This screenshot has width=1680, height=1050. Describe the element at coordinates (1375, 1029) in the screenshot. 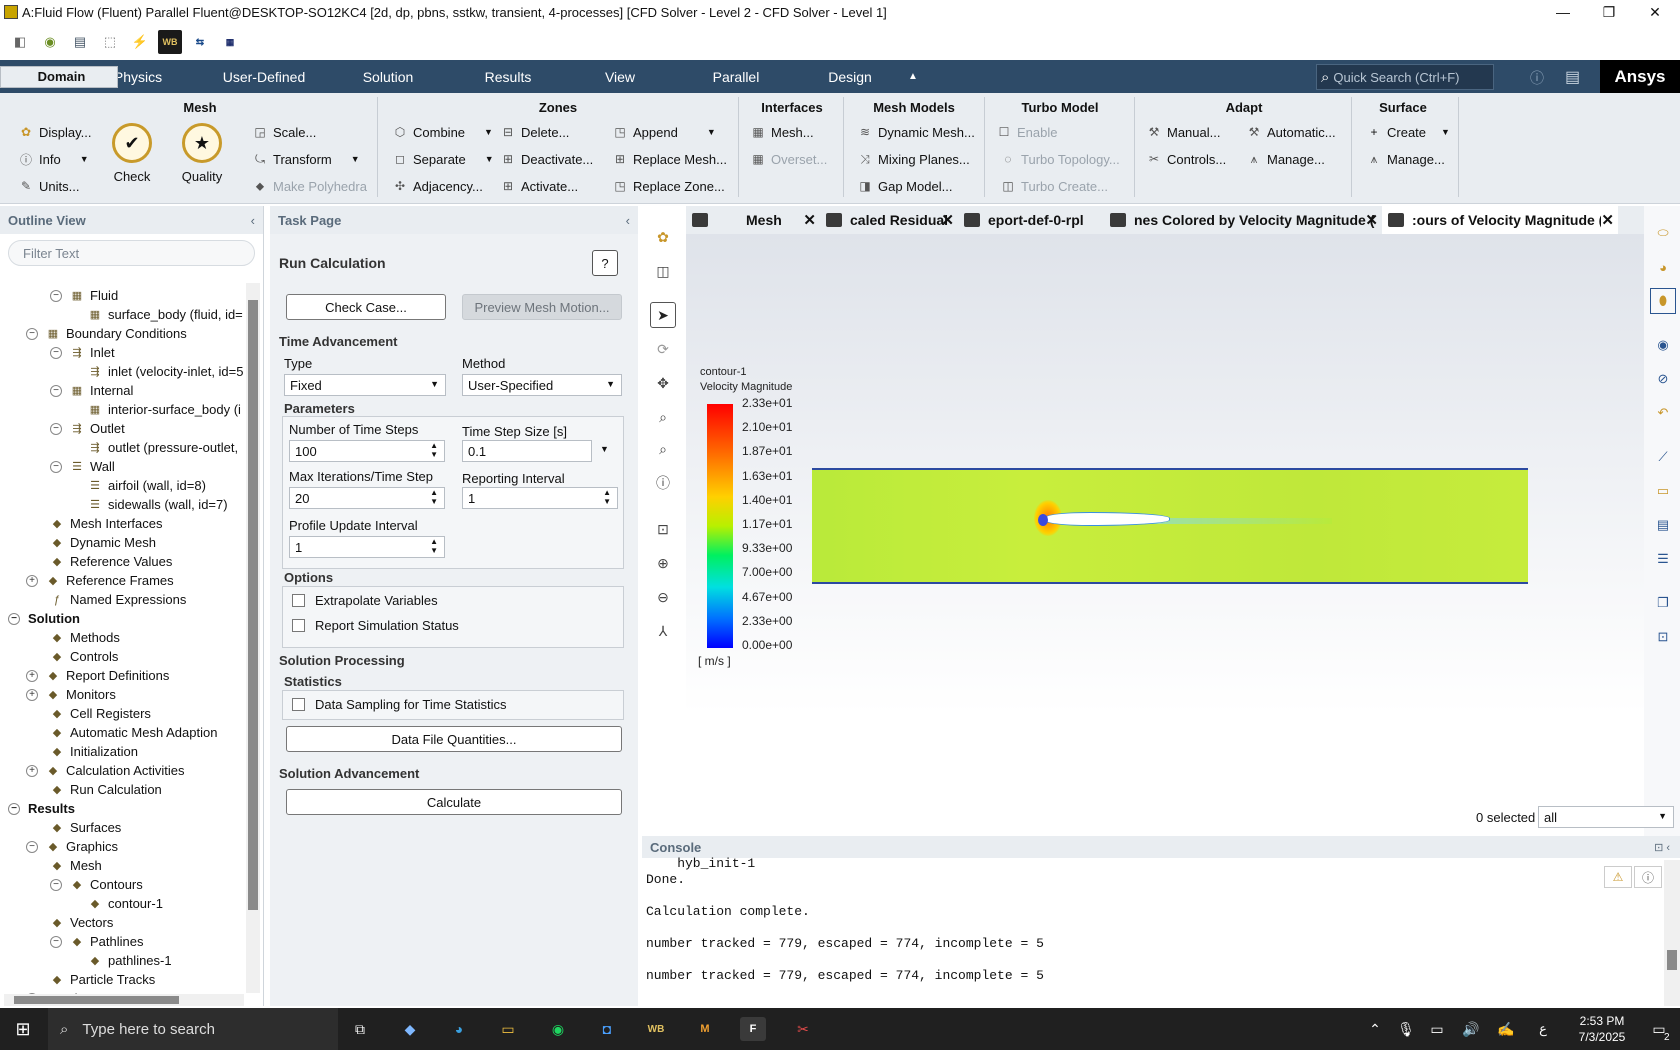

I see `chevron-up-icon: ⌃` at that location.